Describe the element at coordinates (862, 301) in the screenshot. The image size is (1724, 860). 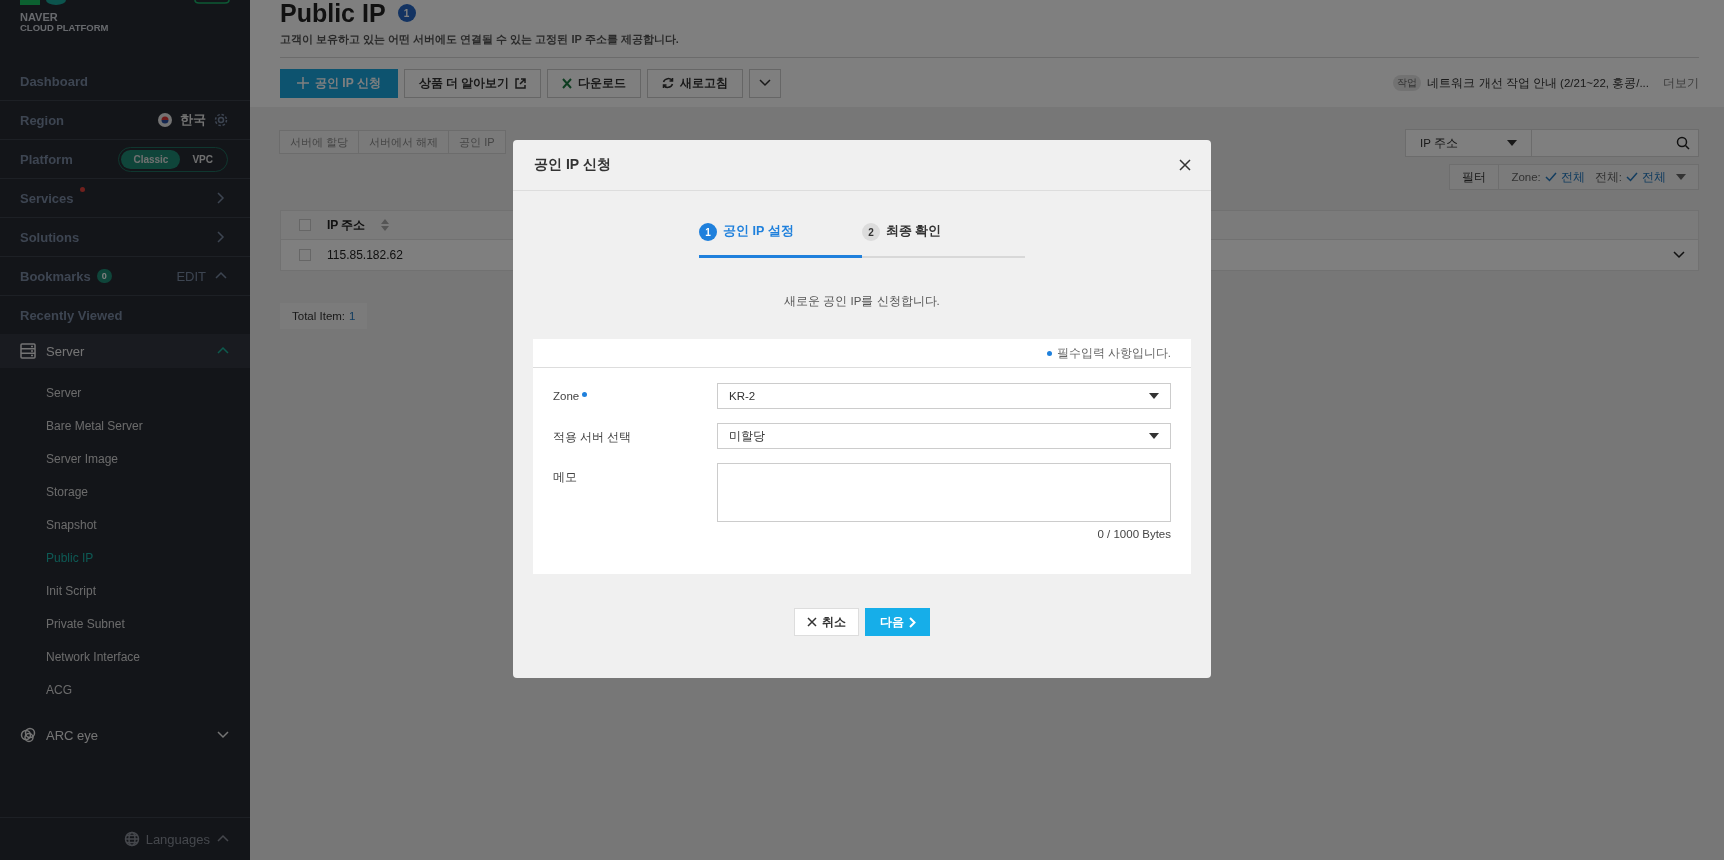
I see `intro-text: 새로운 공인 IP를 신청합니다.` at that location.